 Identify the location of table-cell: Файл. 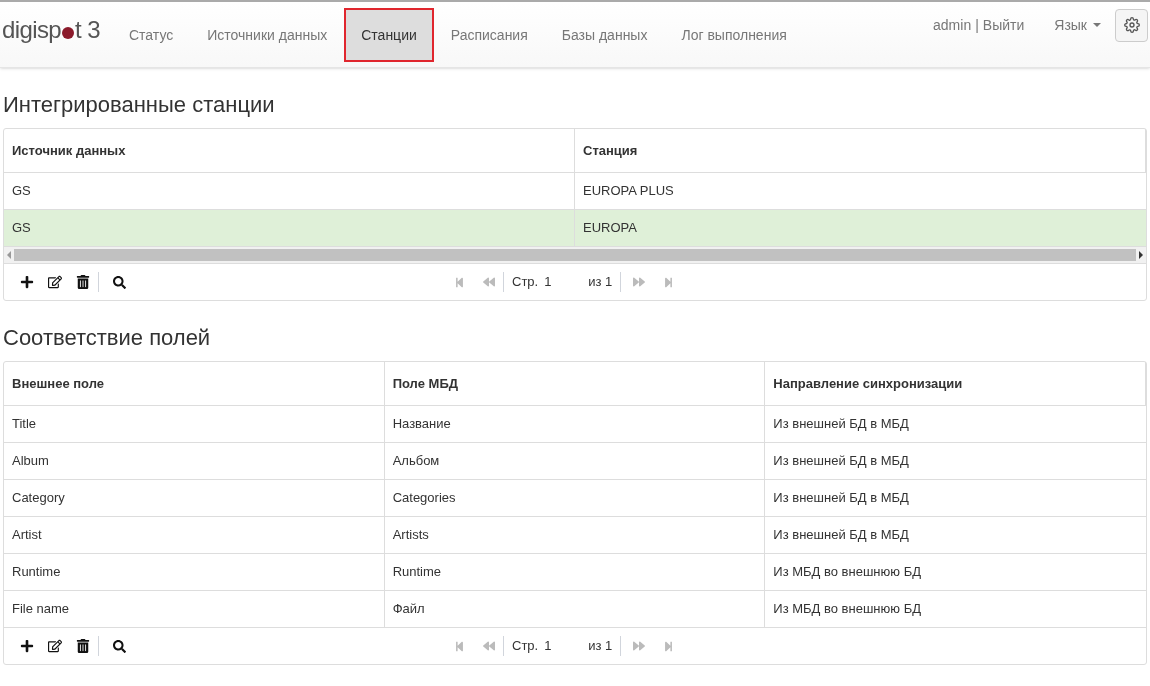
(575, 609).